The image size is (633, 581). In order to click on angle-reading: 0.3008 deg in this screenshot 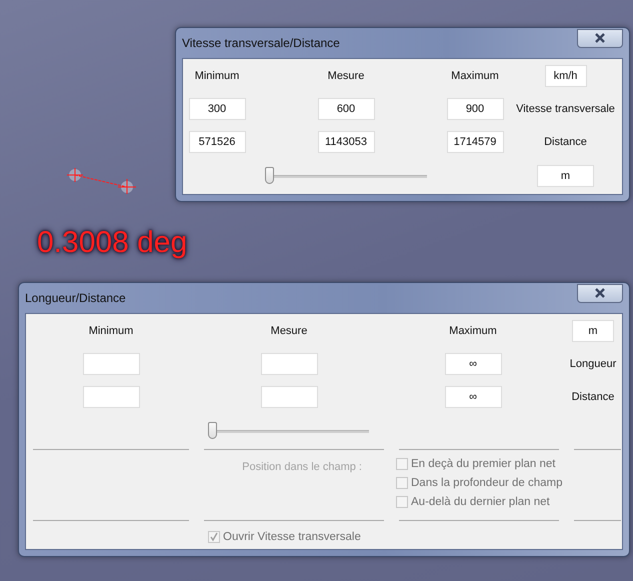, I will do `click(112, 243)`.